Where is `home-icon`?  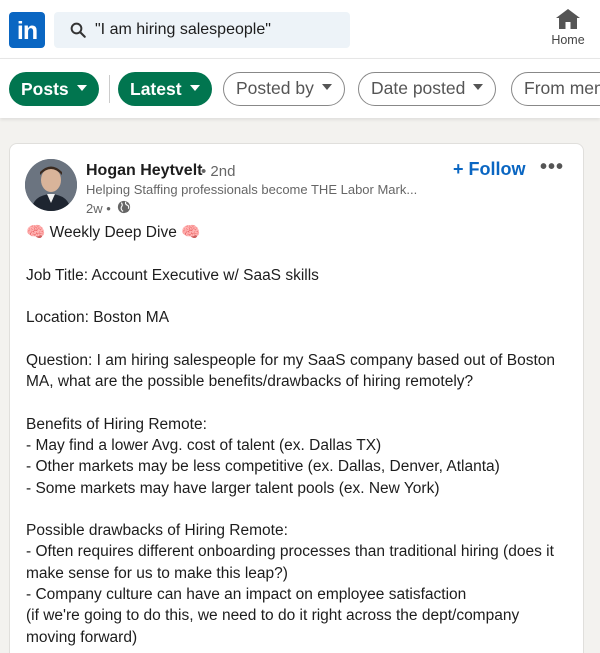
home-icon is located at coordinates (568, 19).